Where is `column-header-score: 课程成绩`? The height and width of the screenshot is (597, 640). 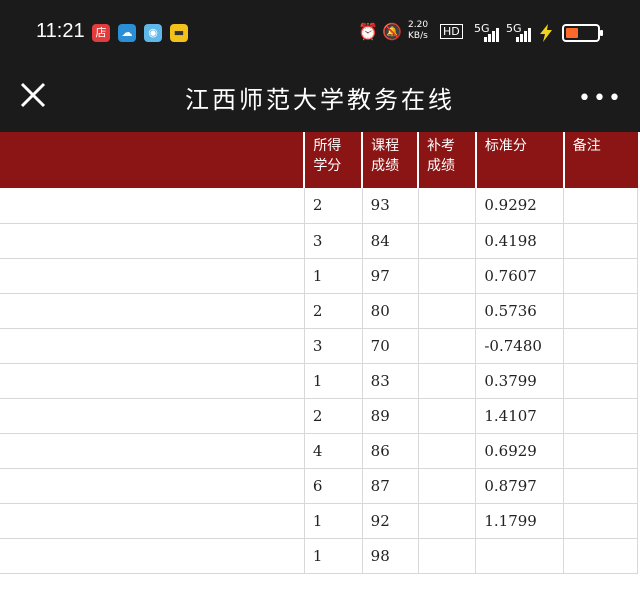 column-header-score: 课程成绩 is located at coordinates (391, 160).